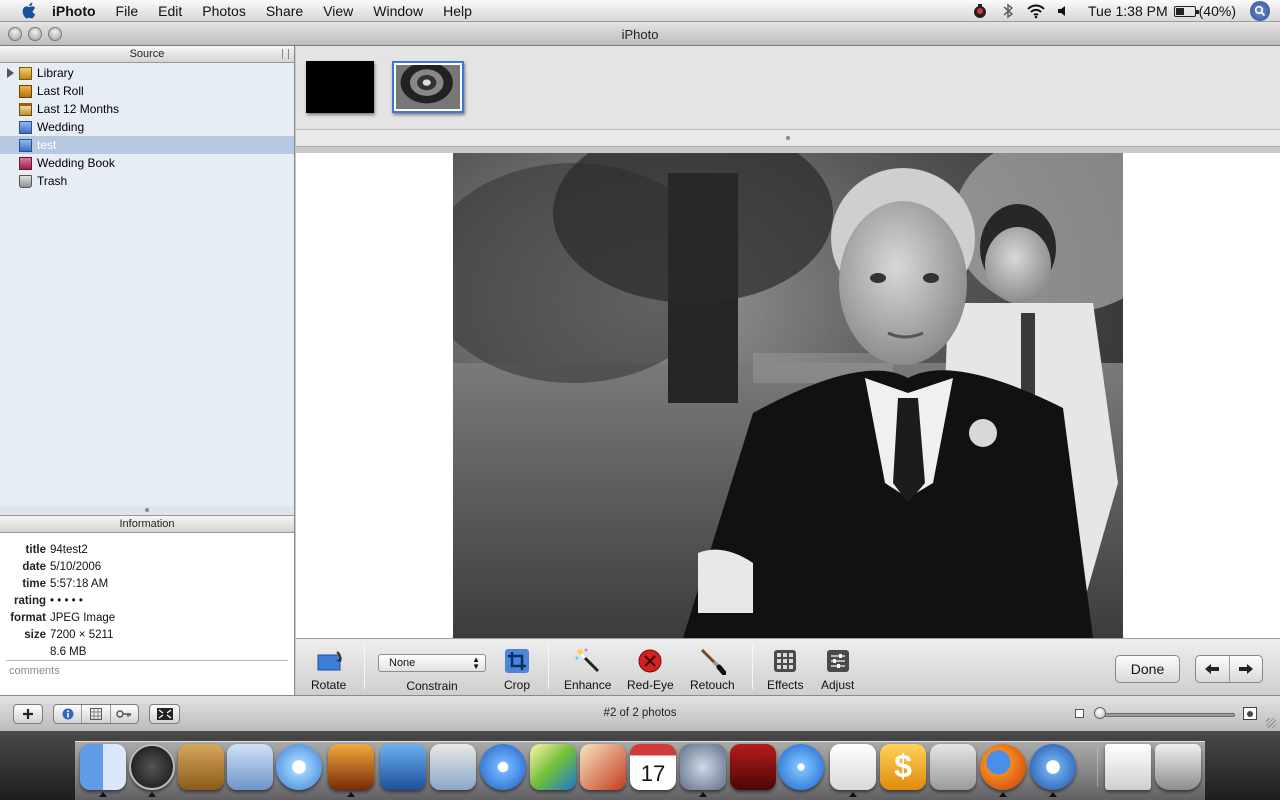 The image size is (1280, 800). What do you see at coordinates (79, 584) in the screenshot?
I see `info-time-value: 5:57:18 AM` at bounding box center [79, 584].